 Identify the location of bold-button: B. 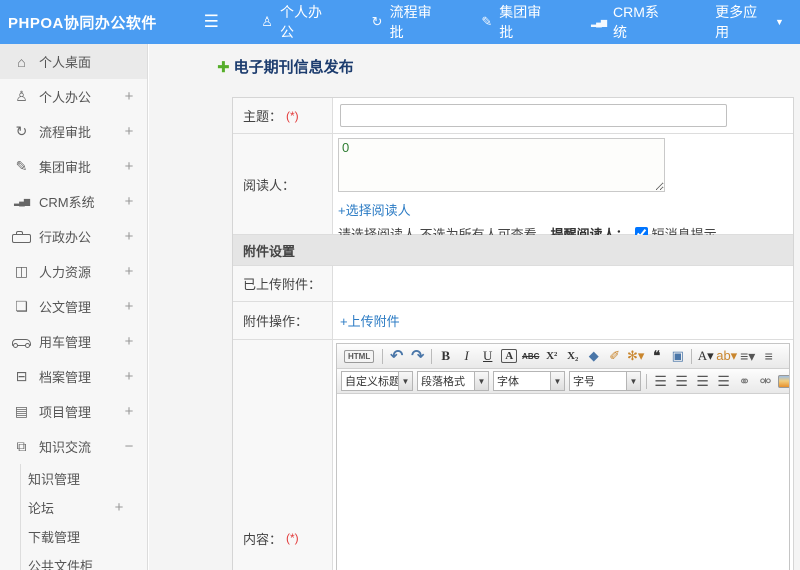
(445, 356).